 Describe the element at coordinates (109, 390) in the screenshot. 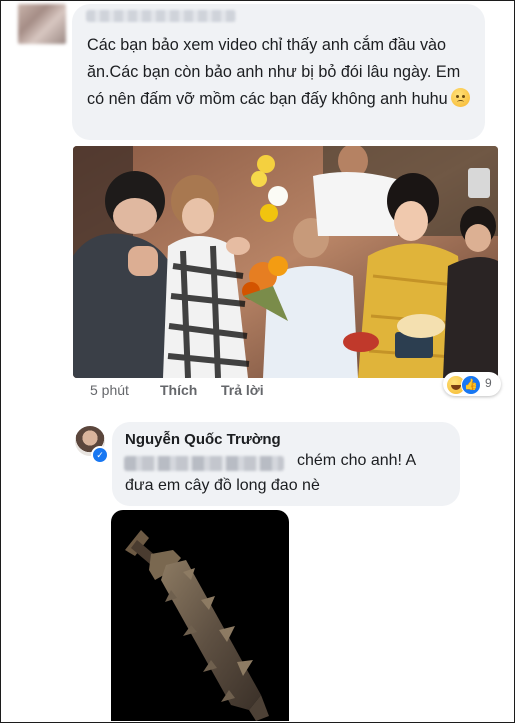

I see `comment-time: 5 phút` at that location.